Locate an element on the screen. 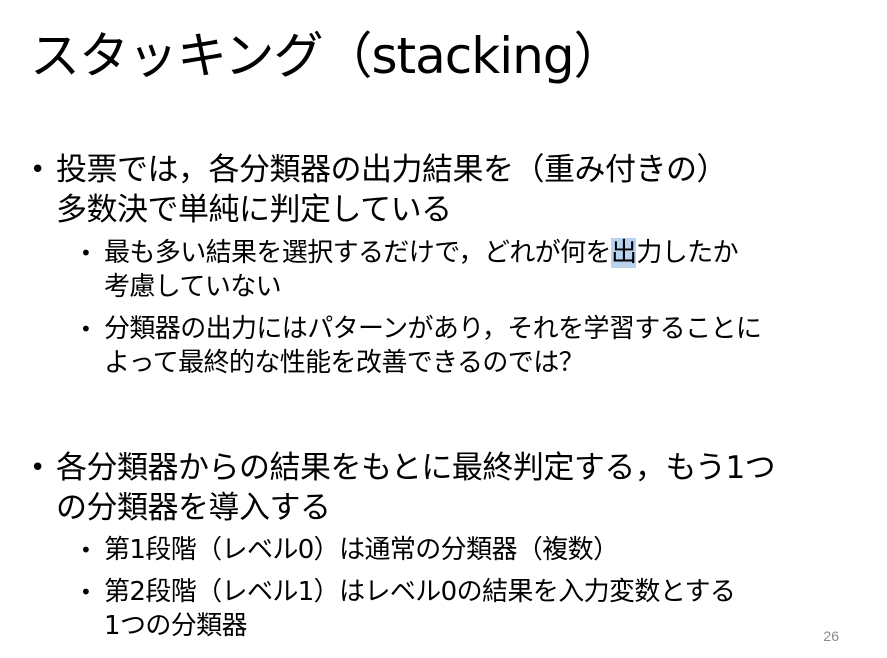  bullet-text-line: の分類器を導入する is located at coordinates (193, 508).